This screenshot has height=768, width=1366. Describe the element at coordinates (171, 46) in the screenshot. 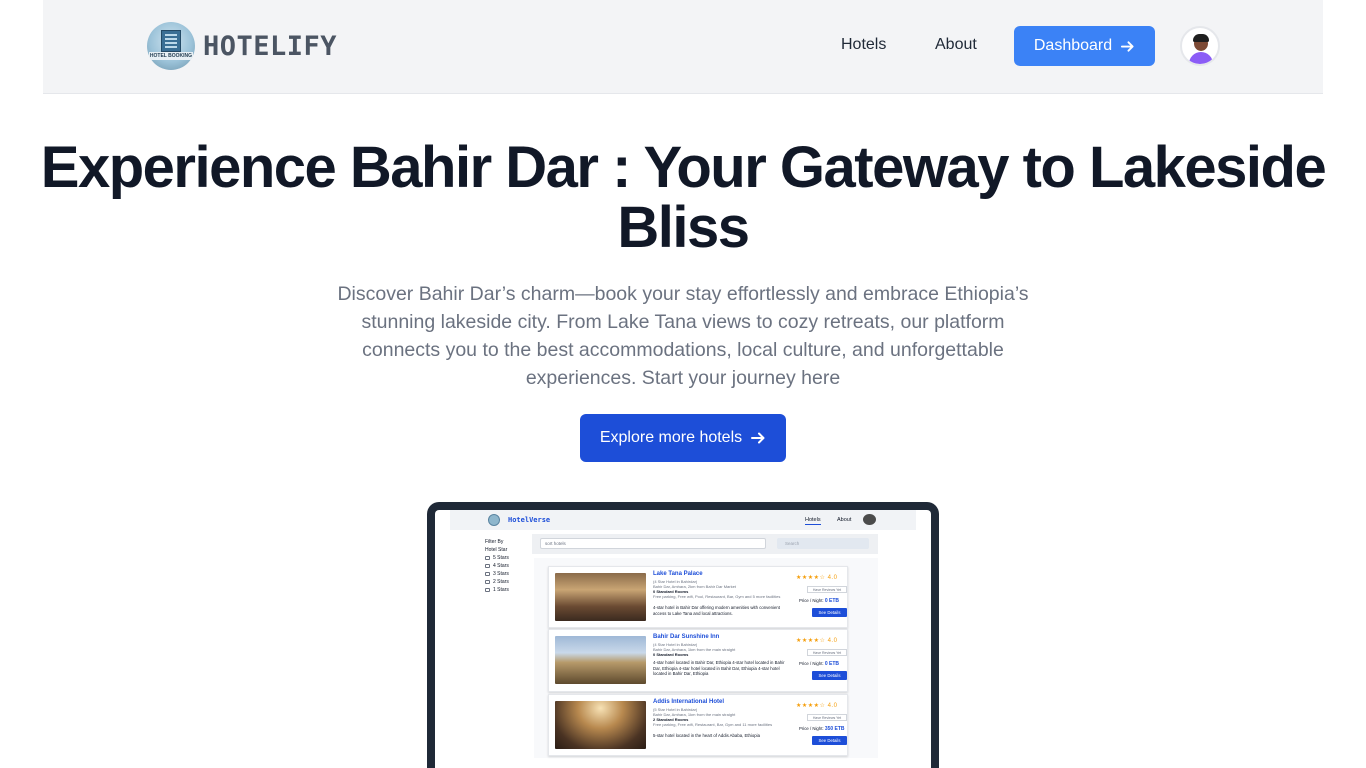

I see `hotel-logo-icon: HOTEL BOOKING` at that location.